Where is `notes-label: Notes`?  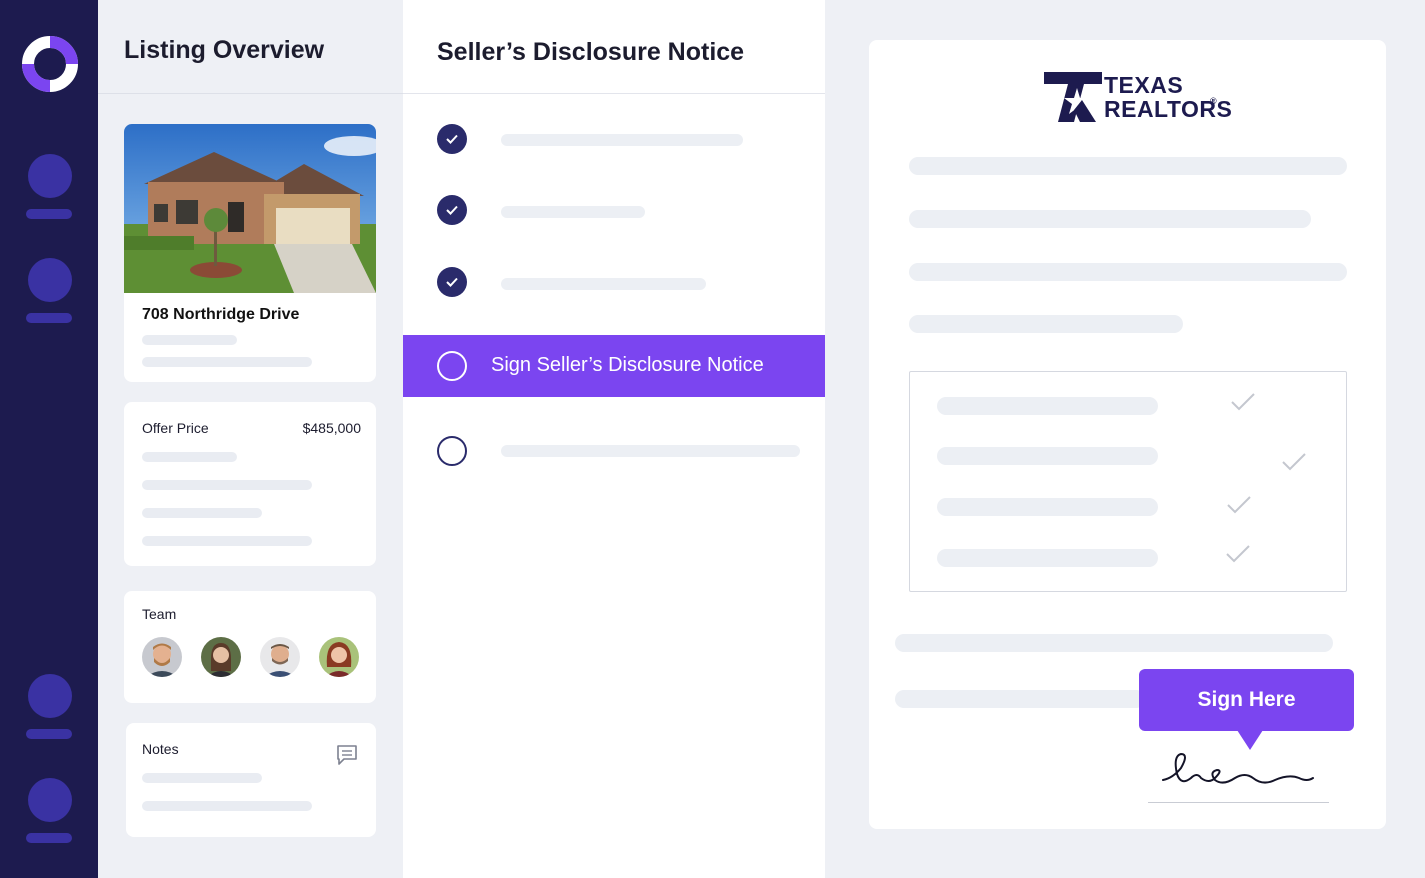
notes-label: Notes is located at coordinates (160, 749).